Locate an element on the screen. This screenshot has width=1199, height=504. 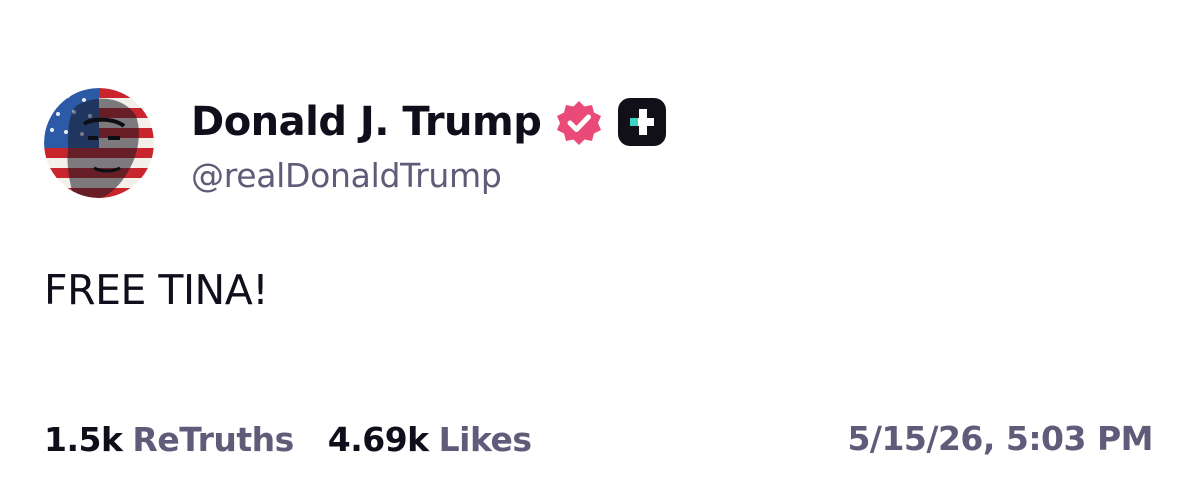
author-name: Donald J. Trump is located at coordinates (366, 122).